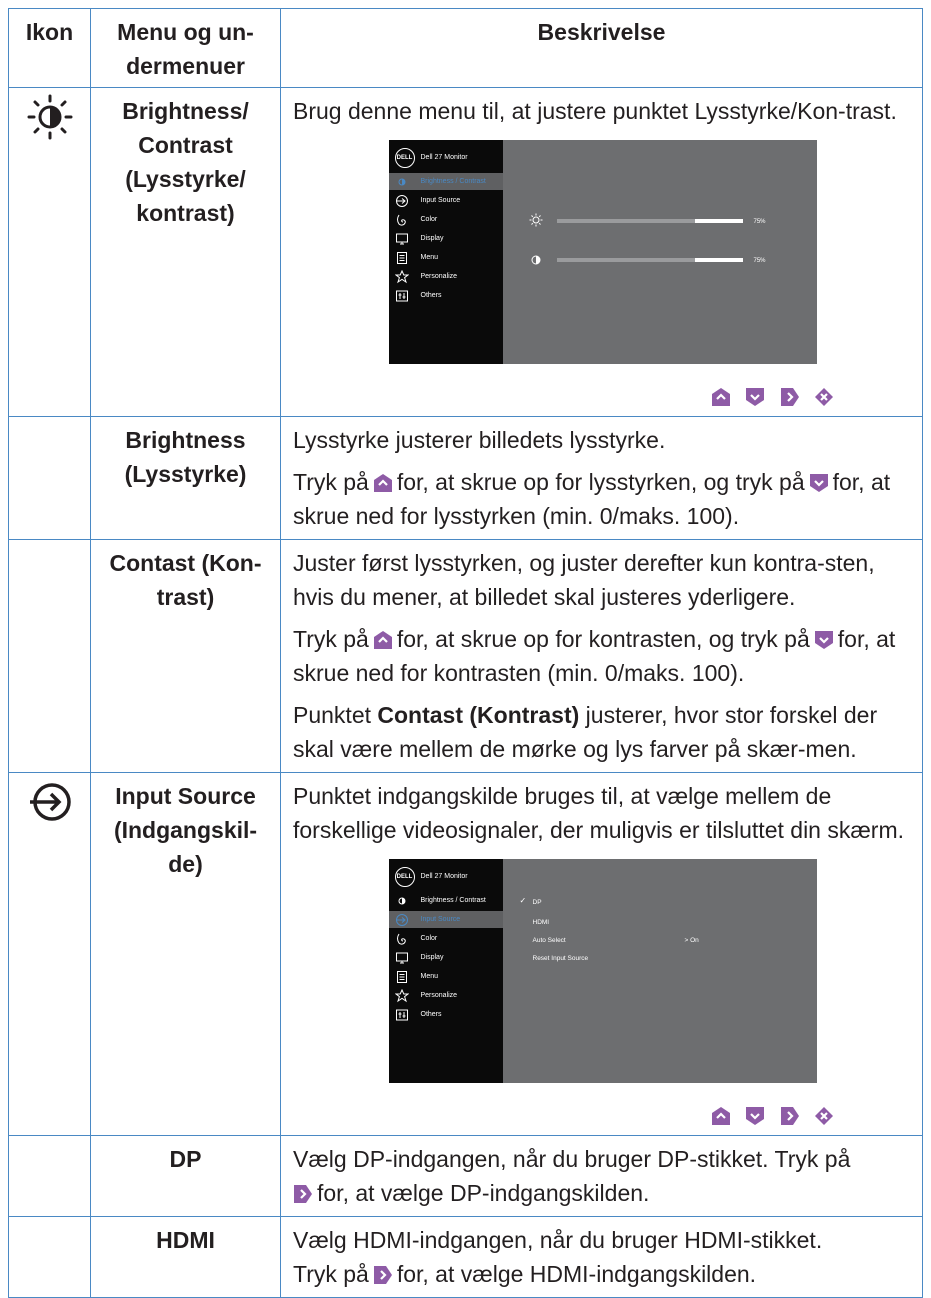  What do you see at coordinates (549, 941) in the screenshot?
I see `osd-option-auto-select: Auto Select` at bounding box center [549, 941].